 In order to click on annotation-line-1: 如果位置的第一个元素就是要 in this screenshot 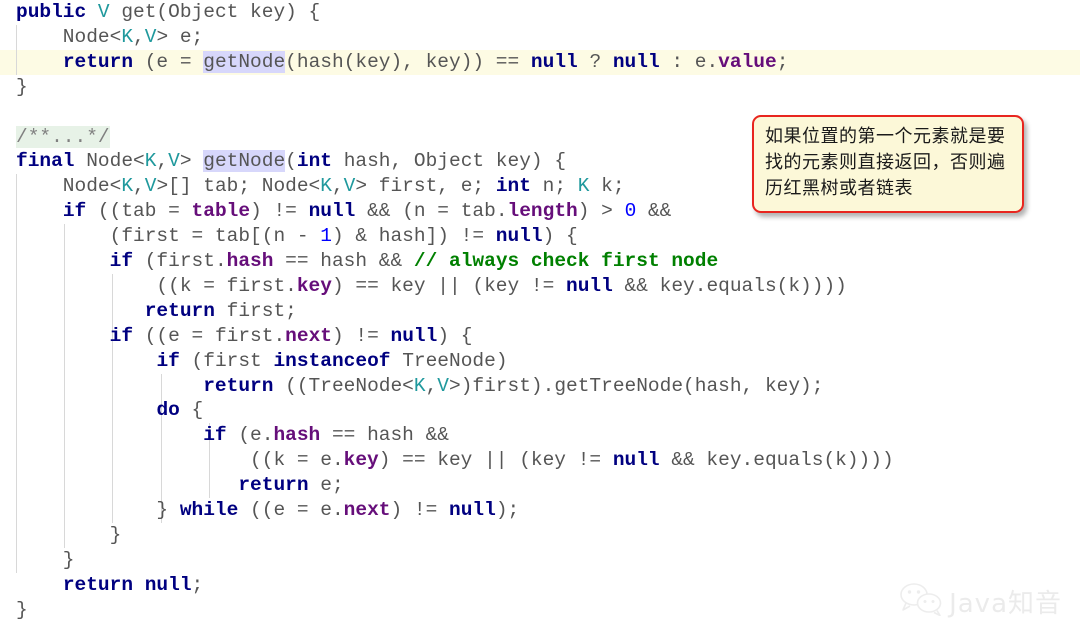, I will do `click(885, 136)`.